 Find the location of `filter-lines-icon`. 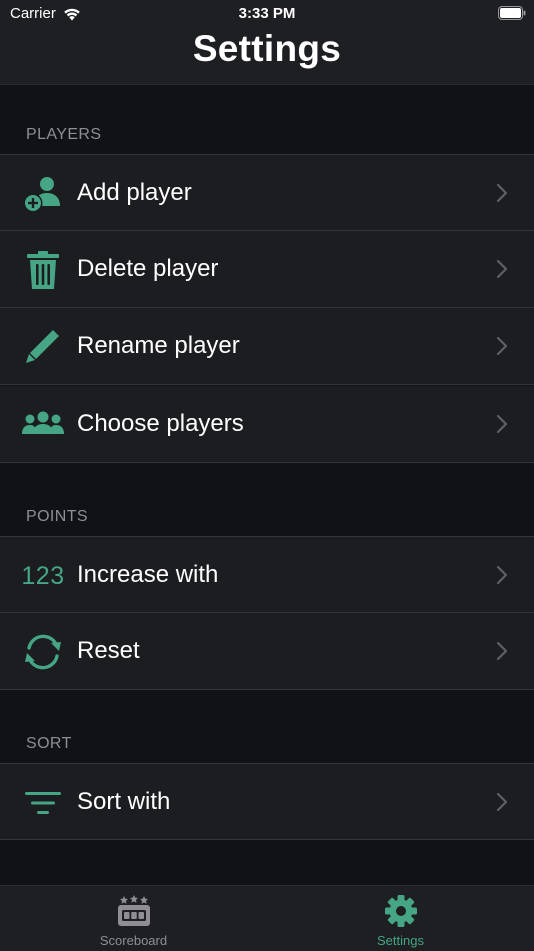

filter-lines-icon is located at coordinates (43, 803).